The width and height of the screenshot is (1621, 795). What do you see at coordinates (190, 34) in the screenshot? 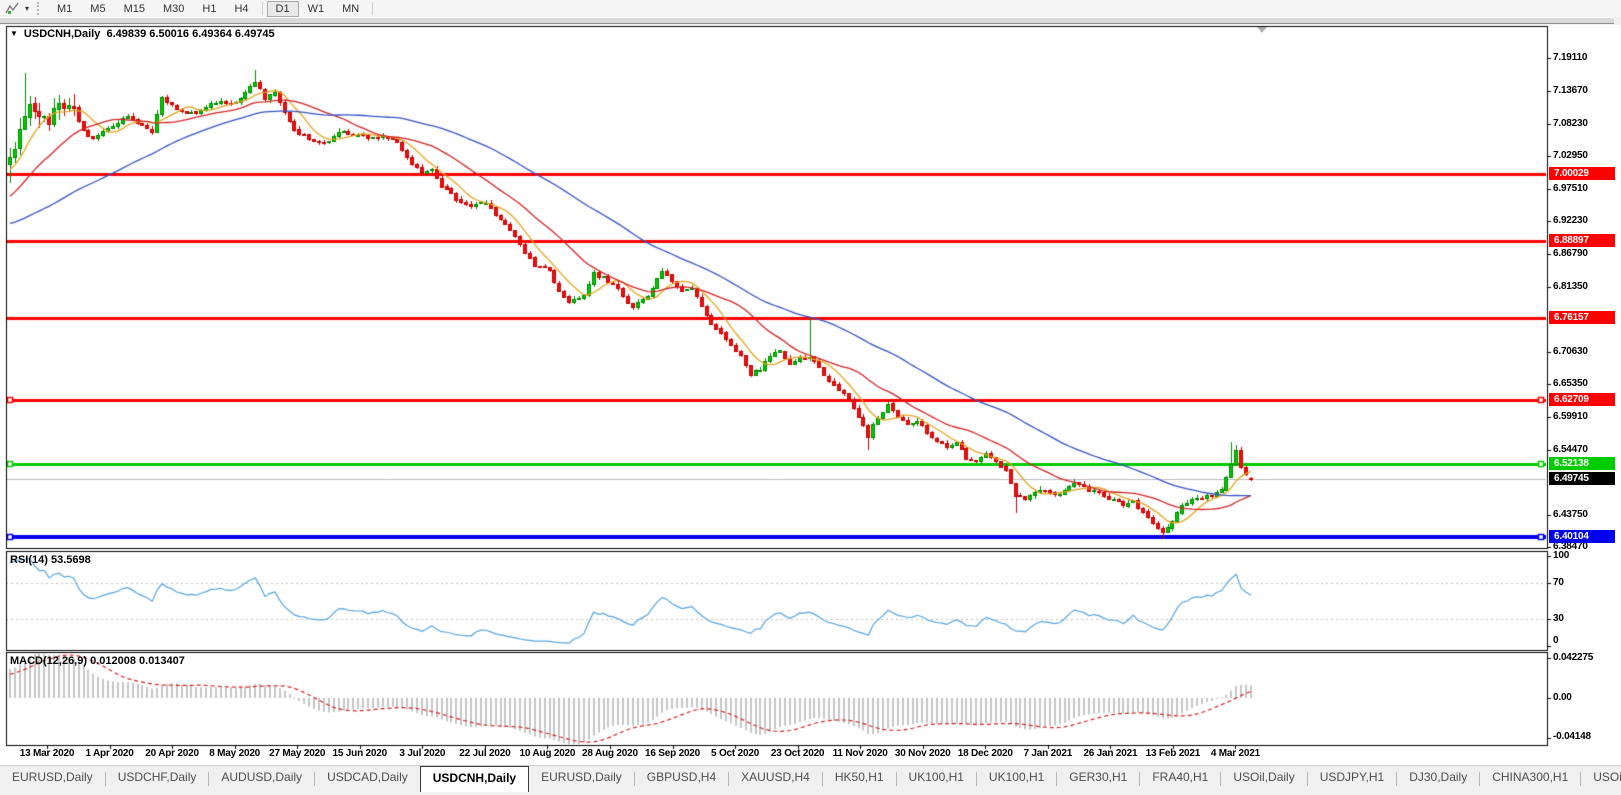
I see `chart-ohlc-values: 6.49839 6.50016 6.49364 6.49745` at bounding box center [190, 34].